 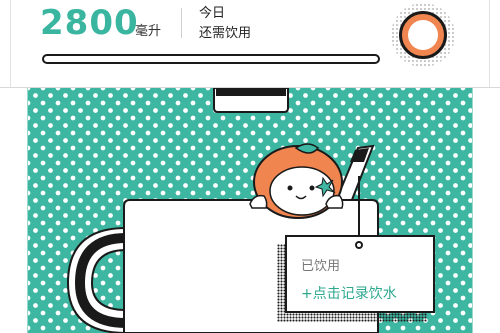 What do you see at coordinates (472, 210) in the screenshot?
I see `scene-edge-right` at bounding box center [472, 210].